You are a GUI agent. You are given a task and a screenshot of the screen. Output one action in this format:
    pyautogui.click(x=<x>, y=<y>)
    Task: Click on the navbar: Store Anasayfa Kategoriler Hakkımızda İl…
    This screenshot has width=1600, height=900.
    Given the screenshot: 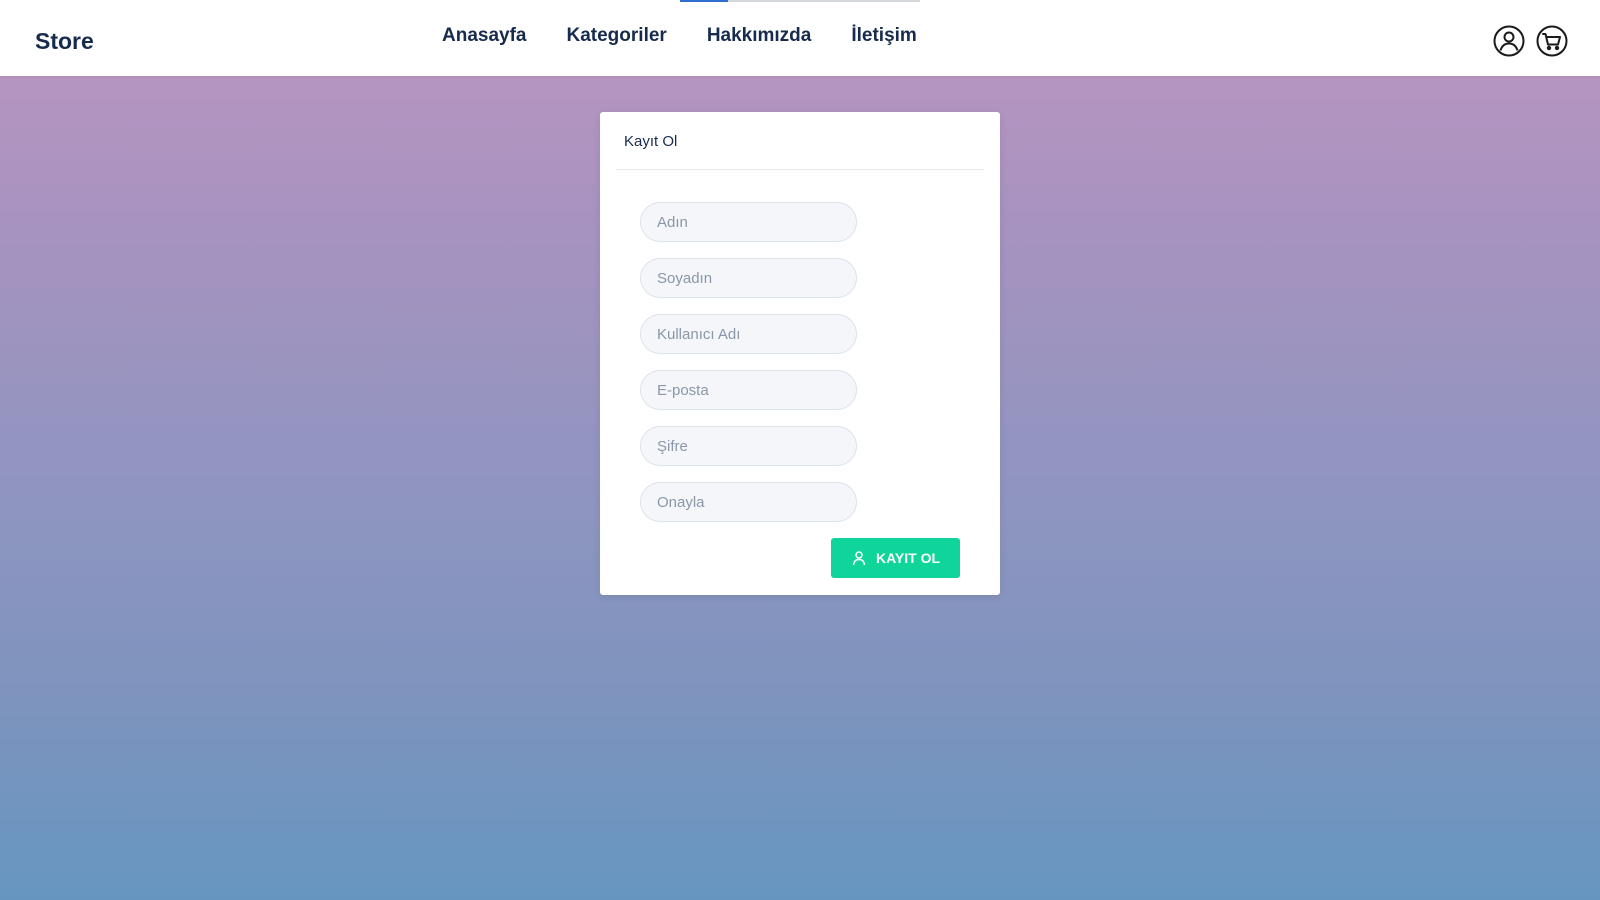 What is the action you would take?
    pyautogui.click(x=800, y=38)
    